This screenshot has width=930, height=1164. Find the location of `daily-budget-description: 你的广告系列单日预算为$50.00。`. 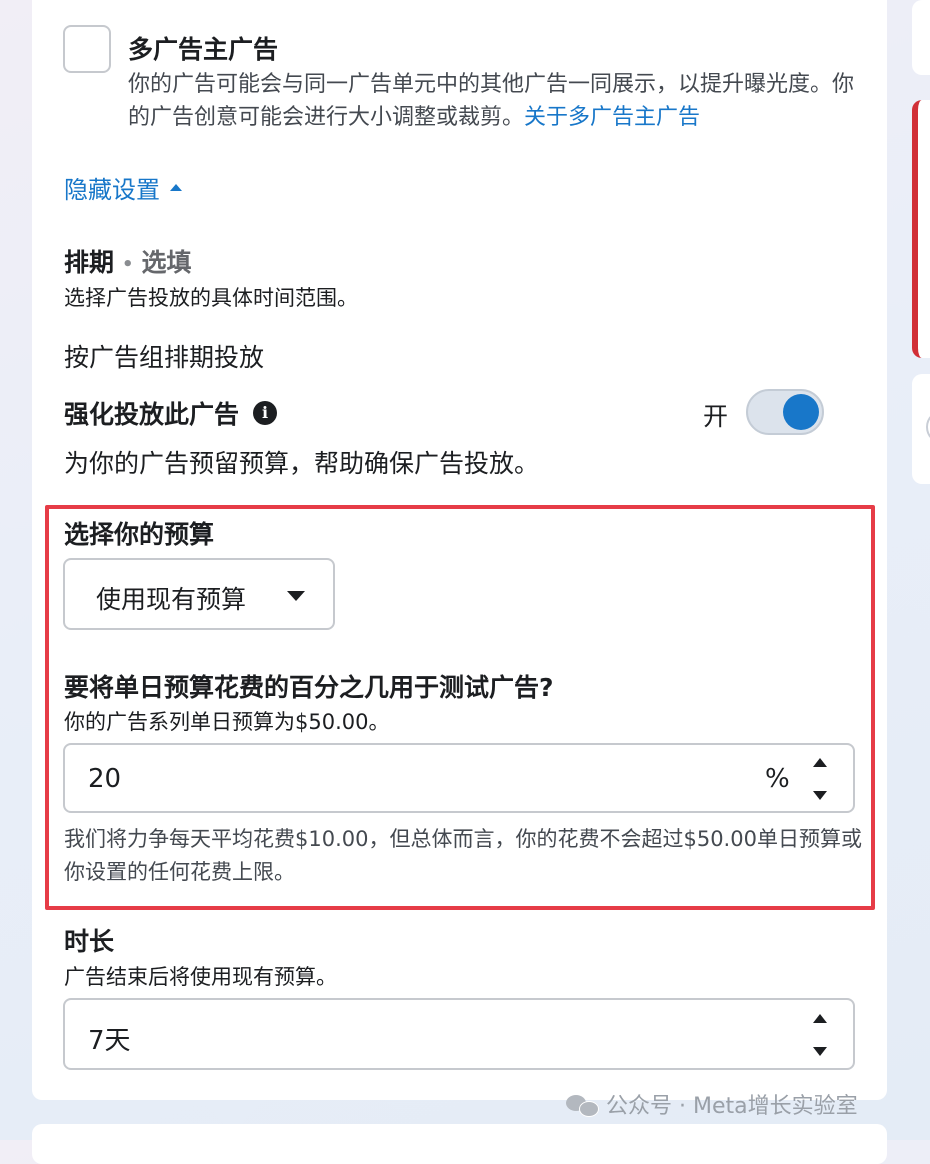

daily-budget-description: 你的广告系列单日预算为$50.00。 is located at coordinates (227, 722).